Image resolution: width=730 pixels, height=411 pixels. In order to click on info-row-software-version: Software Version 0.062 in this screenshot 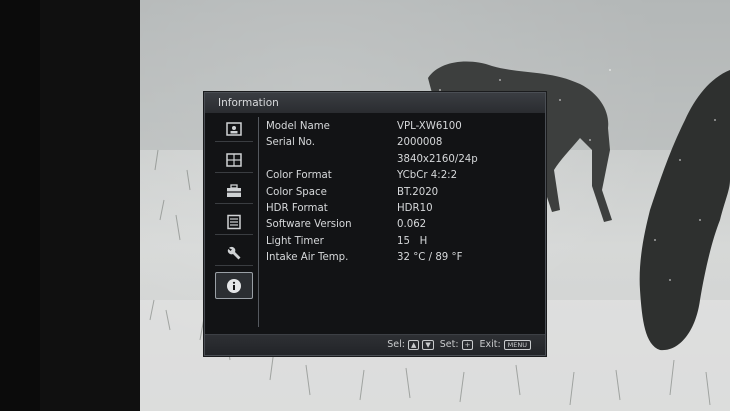, I will do `click(401, 225)`.